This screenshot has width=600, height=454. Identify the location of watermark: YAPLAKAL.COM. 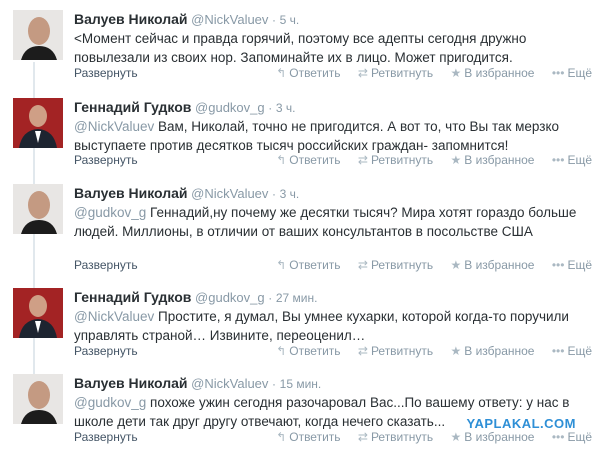
(521, 423).